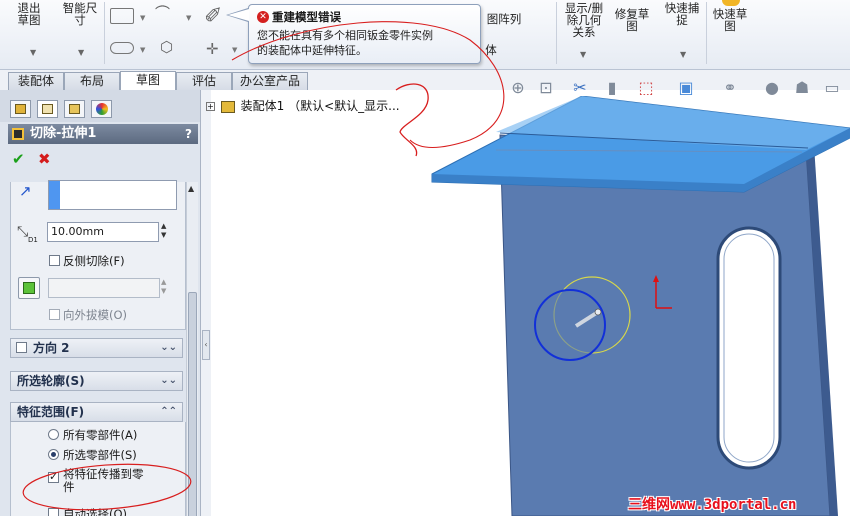 Image resolution: width=850 pixels, height=516 pixels. Describe the element at coordinates (368, 84) in the screenshot. I see `annotation-arc-path` at that location.